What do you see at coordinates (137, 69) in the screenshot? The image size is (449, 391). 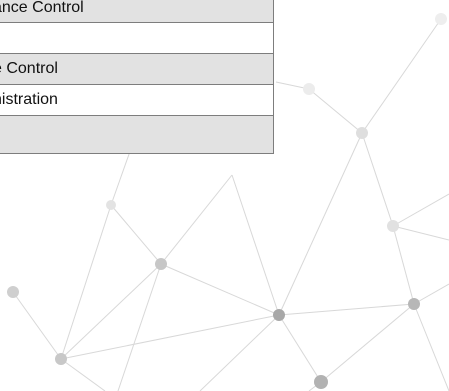 I see `menu-item-e-control: e Control` at bounding box center [137, 69].